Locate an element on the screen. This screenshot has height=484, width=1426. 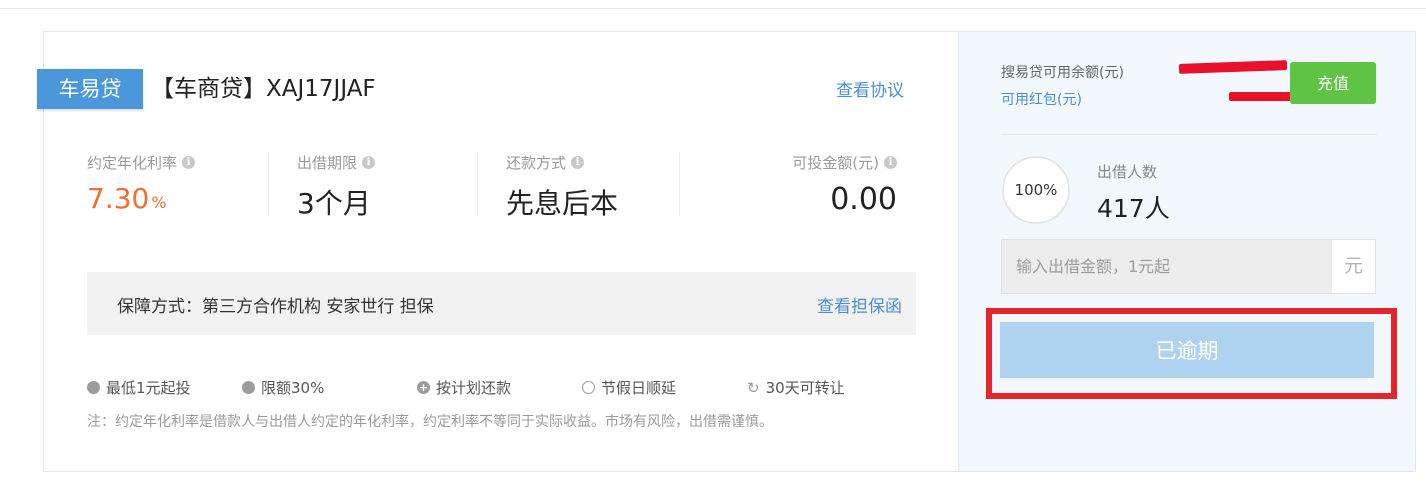
repay-method-label: 还款方式 is located at coordinates (536, 163).